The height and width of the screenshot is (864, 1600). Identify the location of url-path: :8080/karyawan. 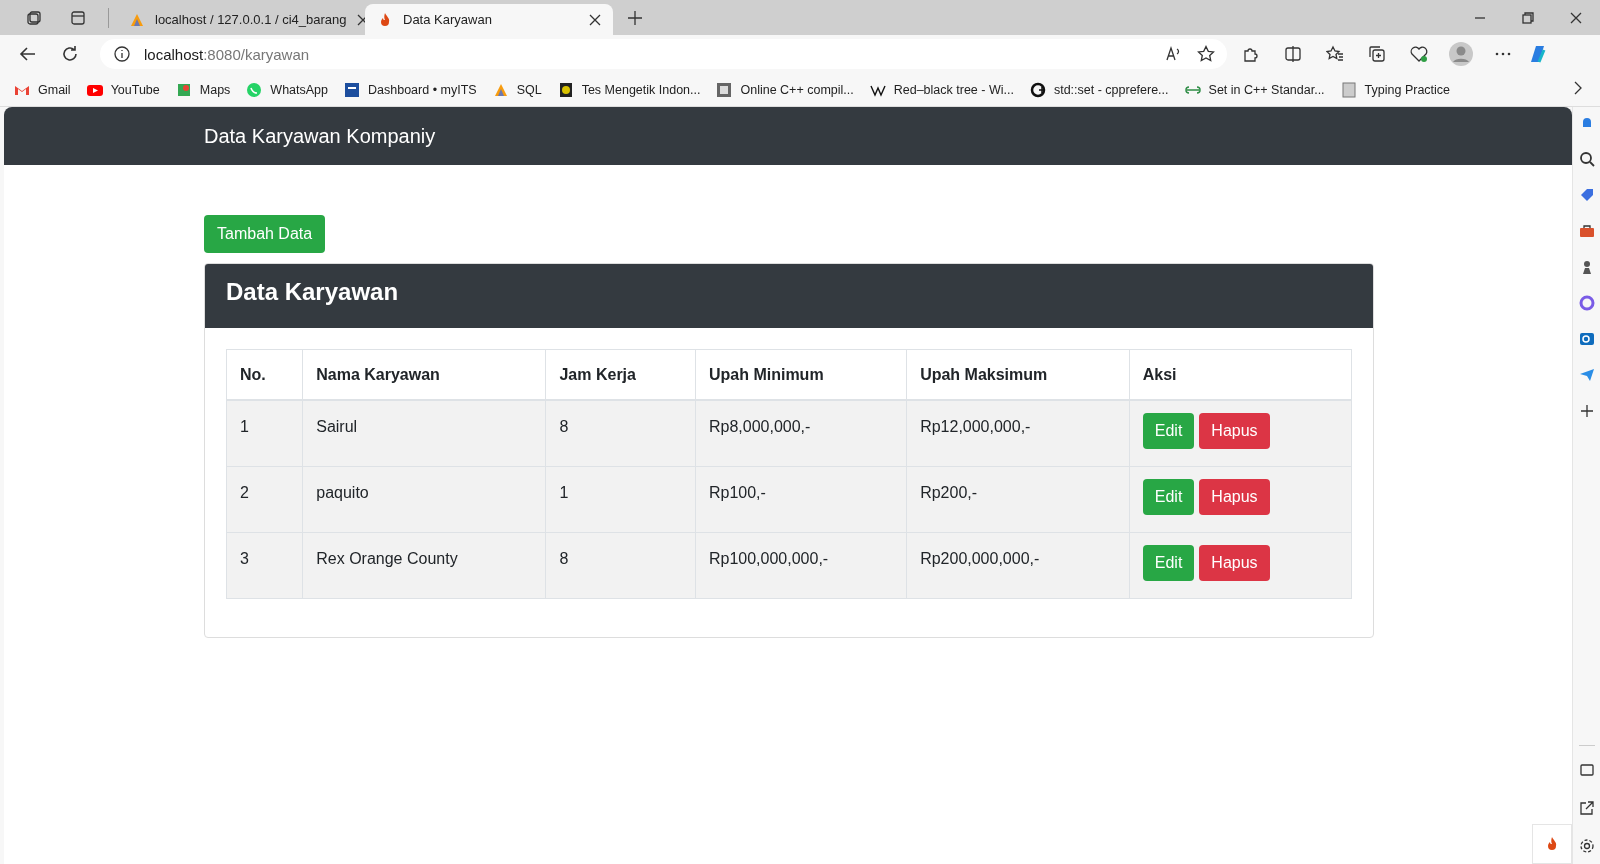
(256, 54).